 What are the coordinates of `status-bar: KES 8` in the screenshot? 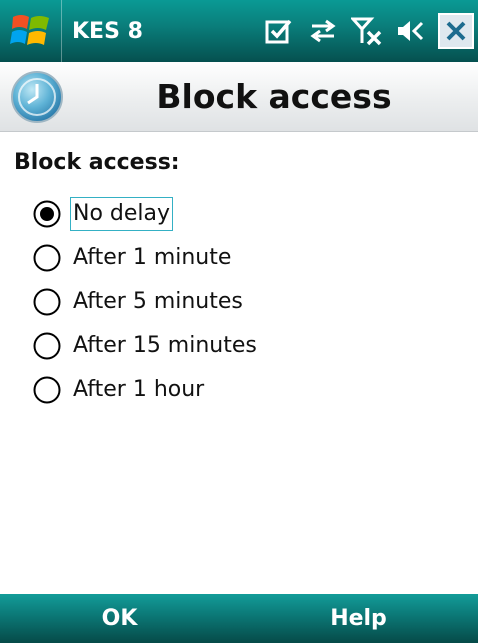 It's located at (239, 31).